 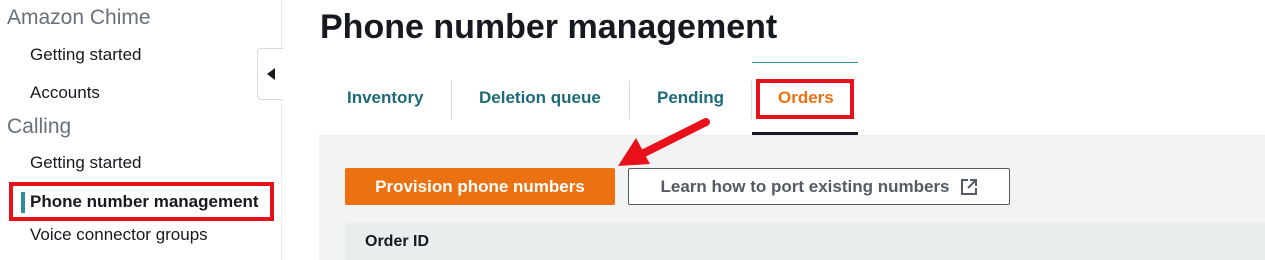 I want to click on learn-port-numbers-label: Learn how to port existing numbers, so click(x=805, y=186).